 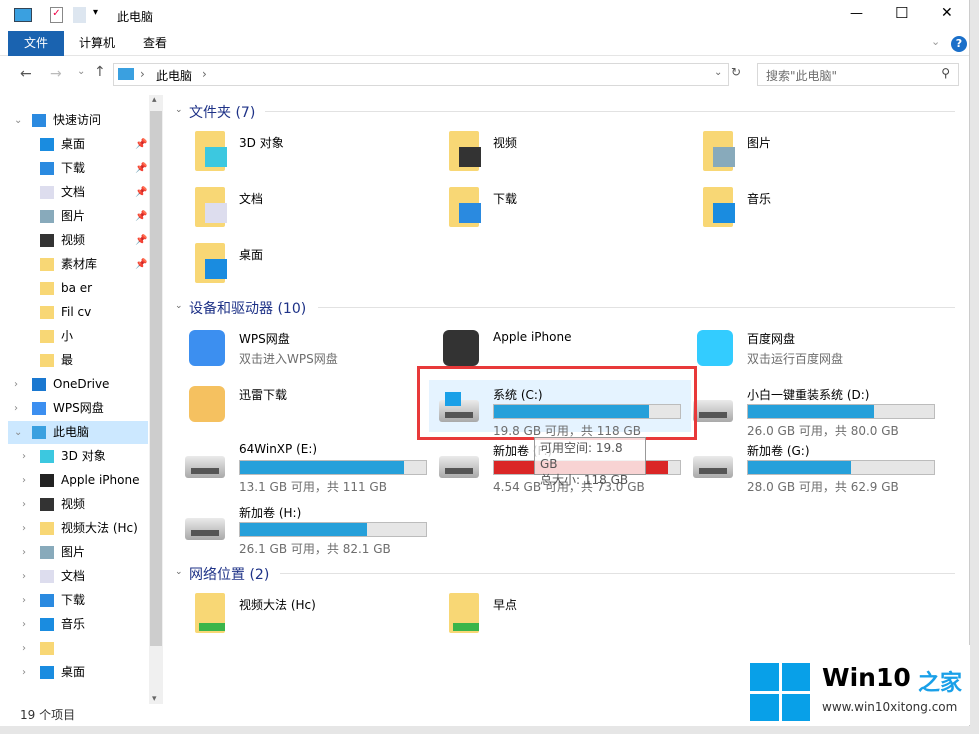 I want to click on back-button: ←, so click(x=26, y=74).